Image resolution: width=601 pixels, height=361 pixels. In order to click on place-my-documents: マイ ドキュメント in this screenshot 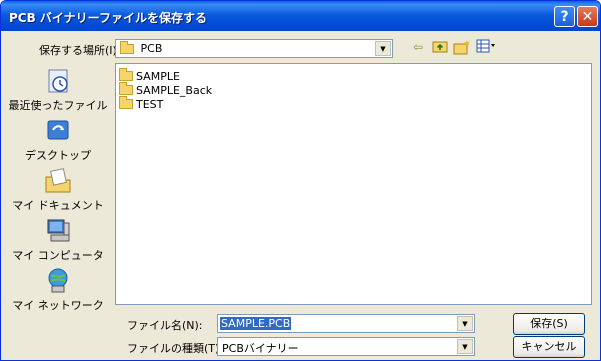, I will do `click(58, 191)`.